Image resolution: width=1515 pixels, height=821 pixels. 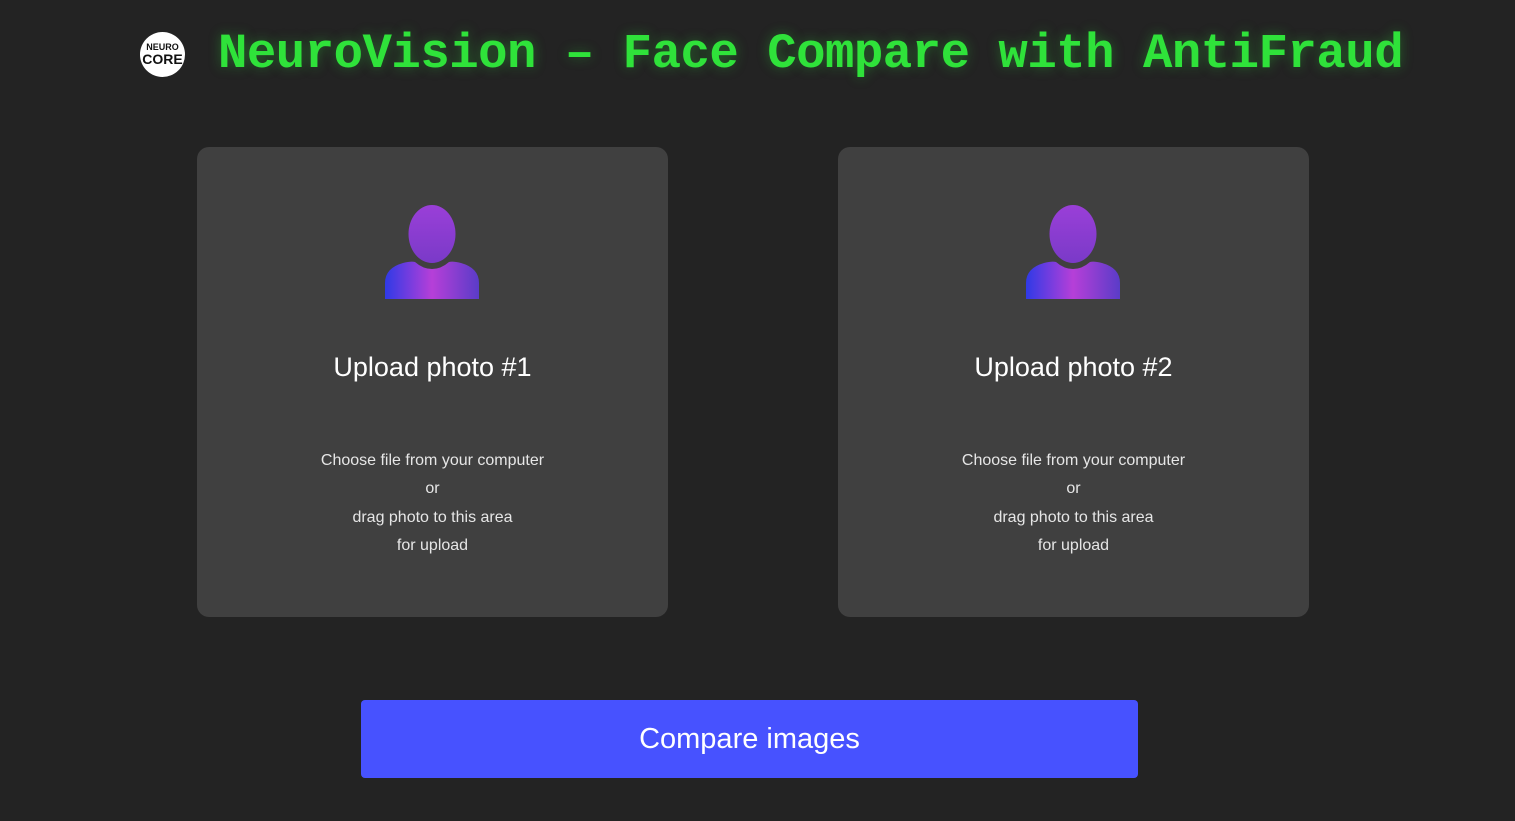 I want to click on upload-title-1: Upload photo #1, so click(x=432, y=367).